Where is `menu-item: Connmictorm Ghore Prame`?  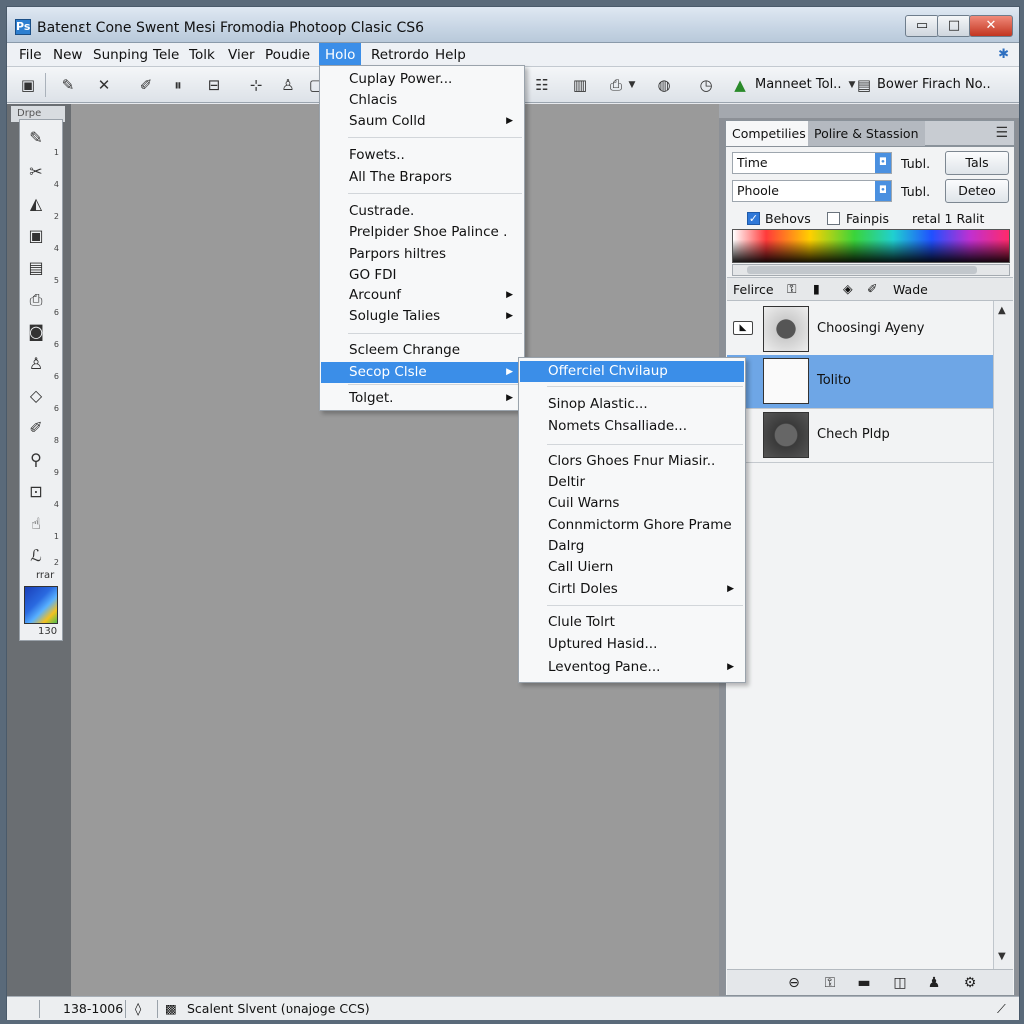 menu-item: Connmictorm Ghore Prame is located at coordinates (632, 525).